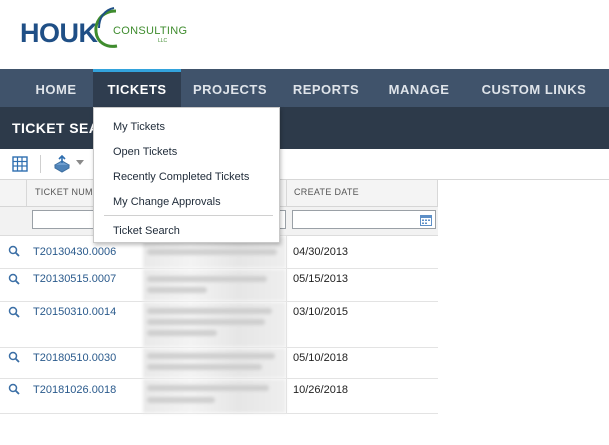  I want to click on ticket-number-link: T20180510.0030, so click(74, 358).